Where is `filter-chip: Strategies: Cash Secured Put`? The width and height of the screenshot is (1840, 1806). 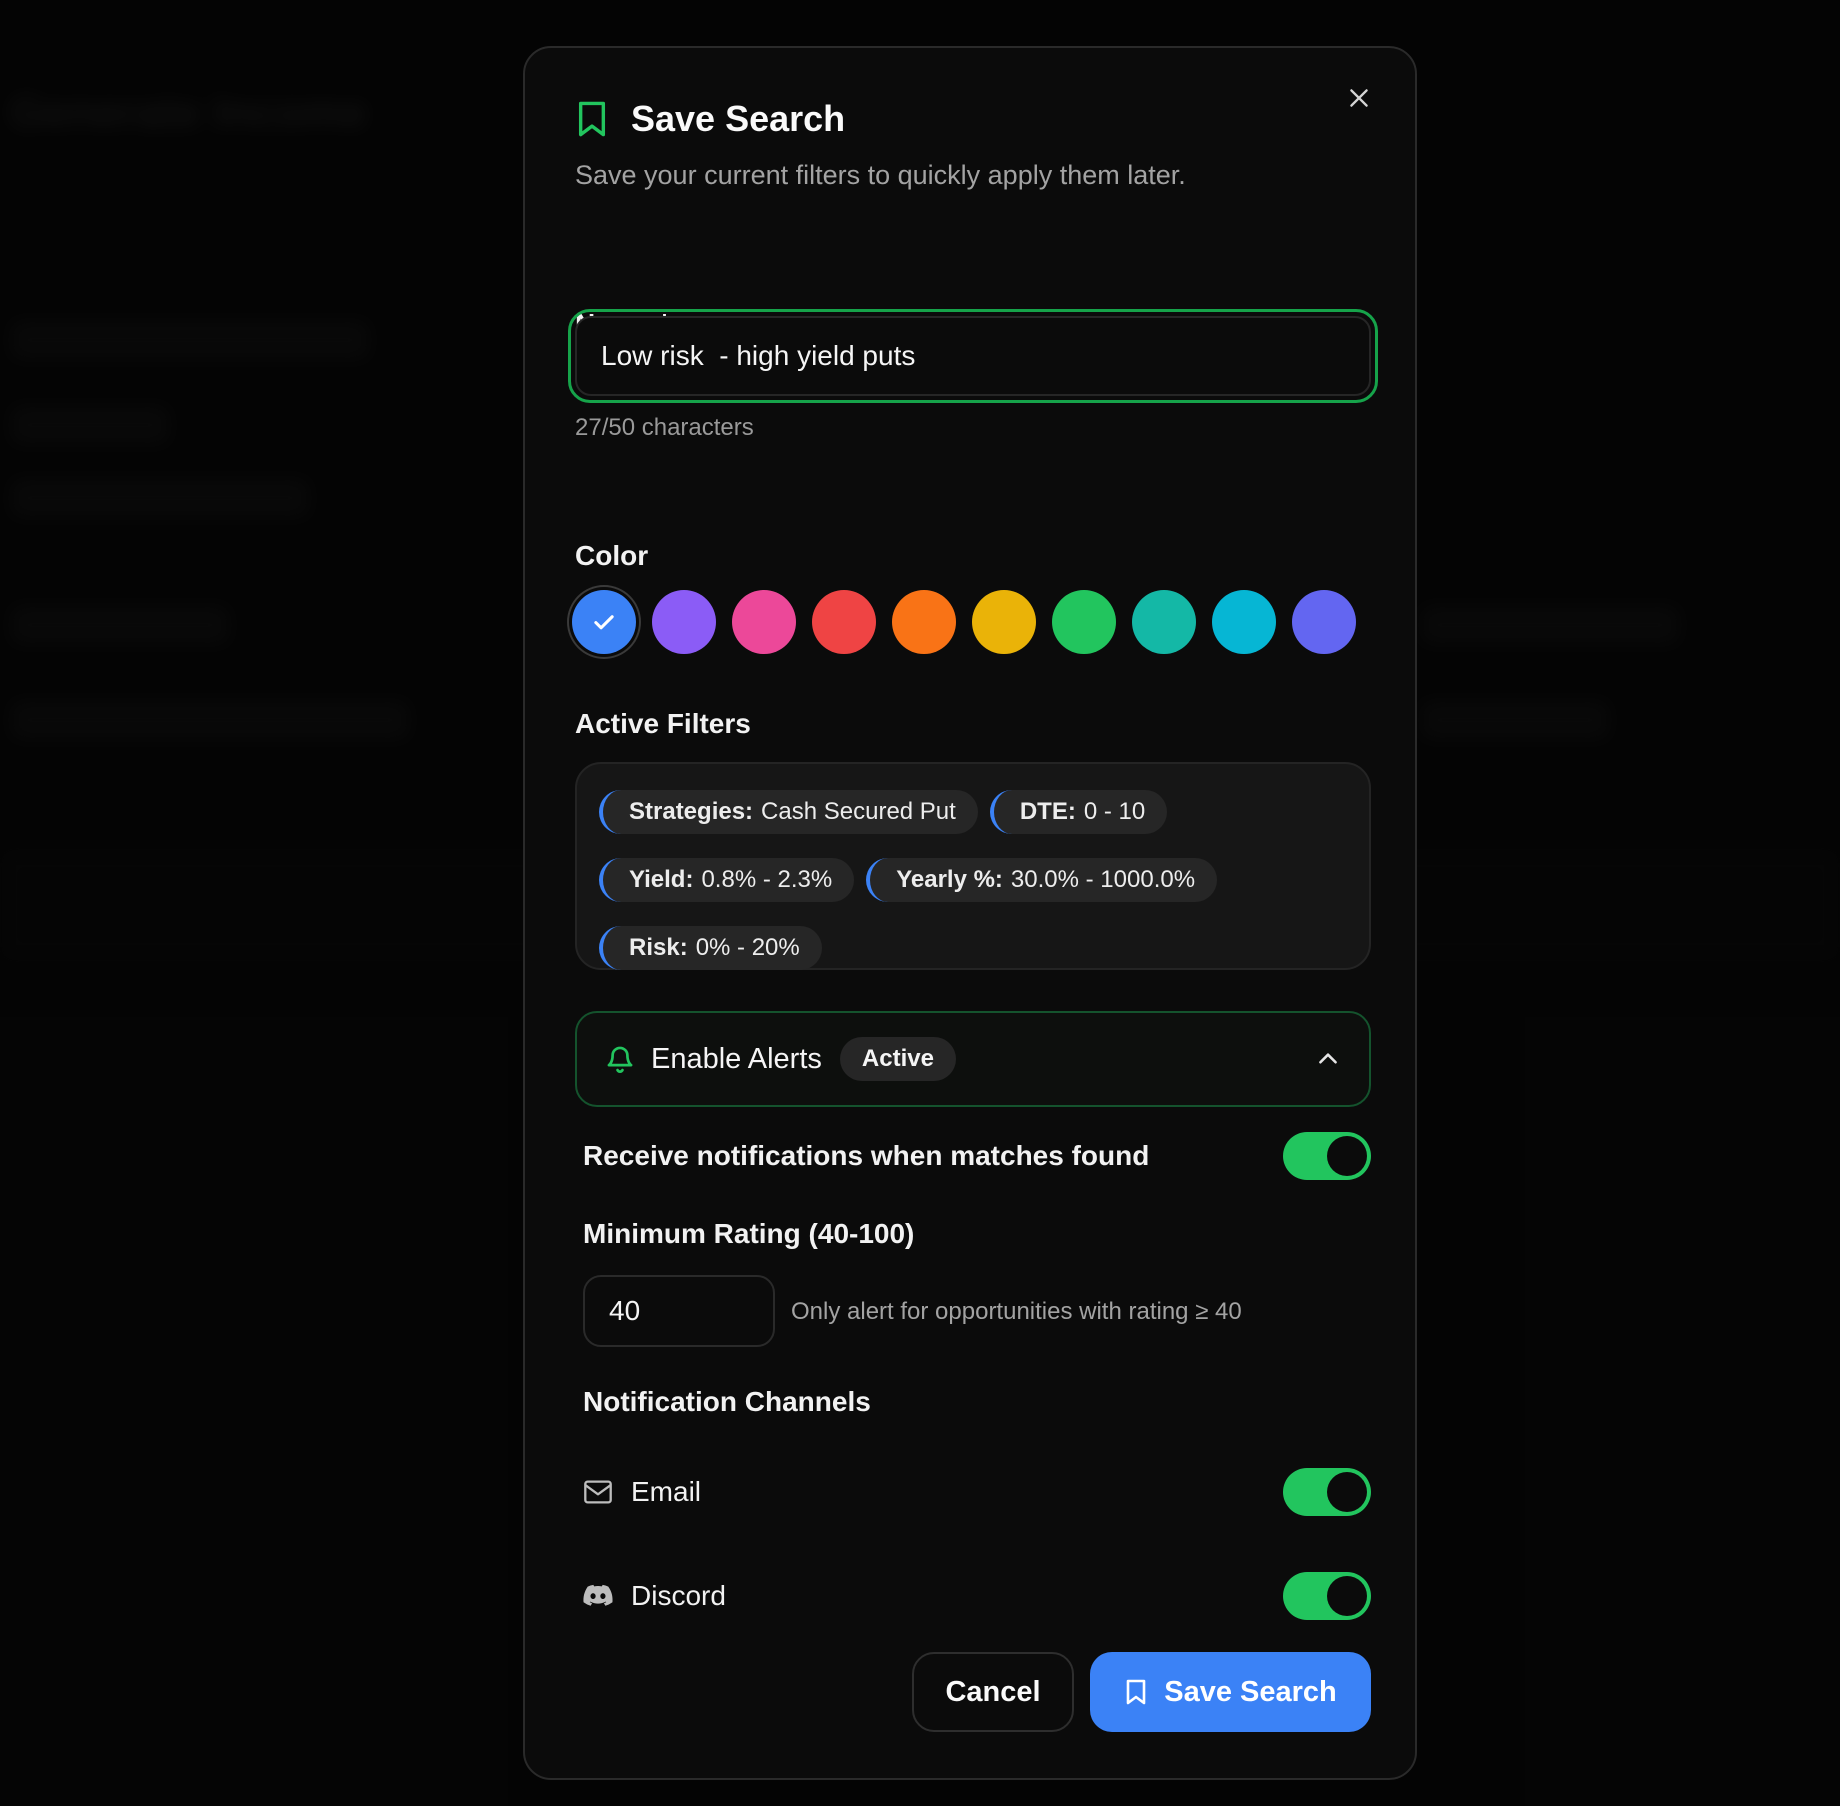 filter-chip: Strategies: Cash Secured Put is located at coordinates (788, 812).